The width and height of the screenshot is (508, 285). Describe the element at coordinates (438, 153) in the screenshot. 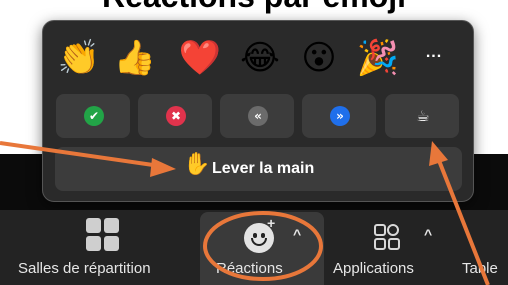

I see `arrowhead-coffee` at that location.